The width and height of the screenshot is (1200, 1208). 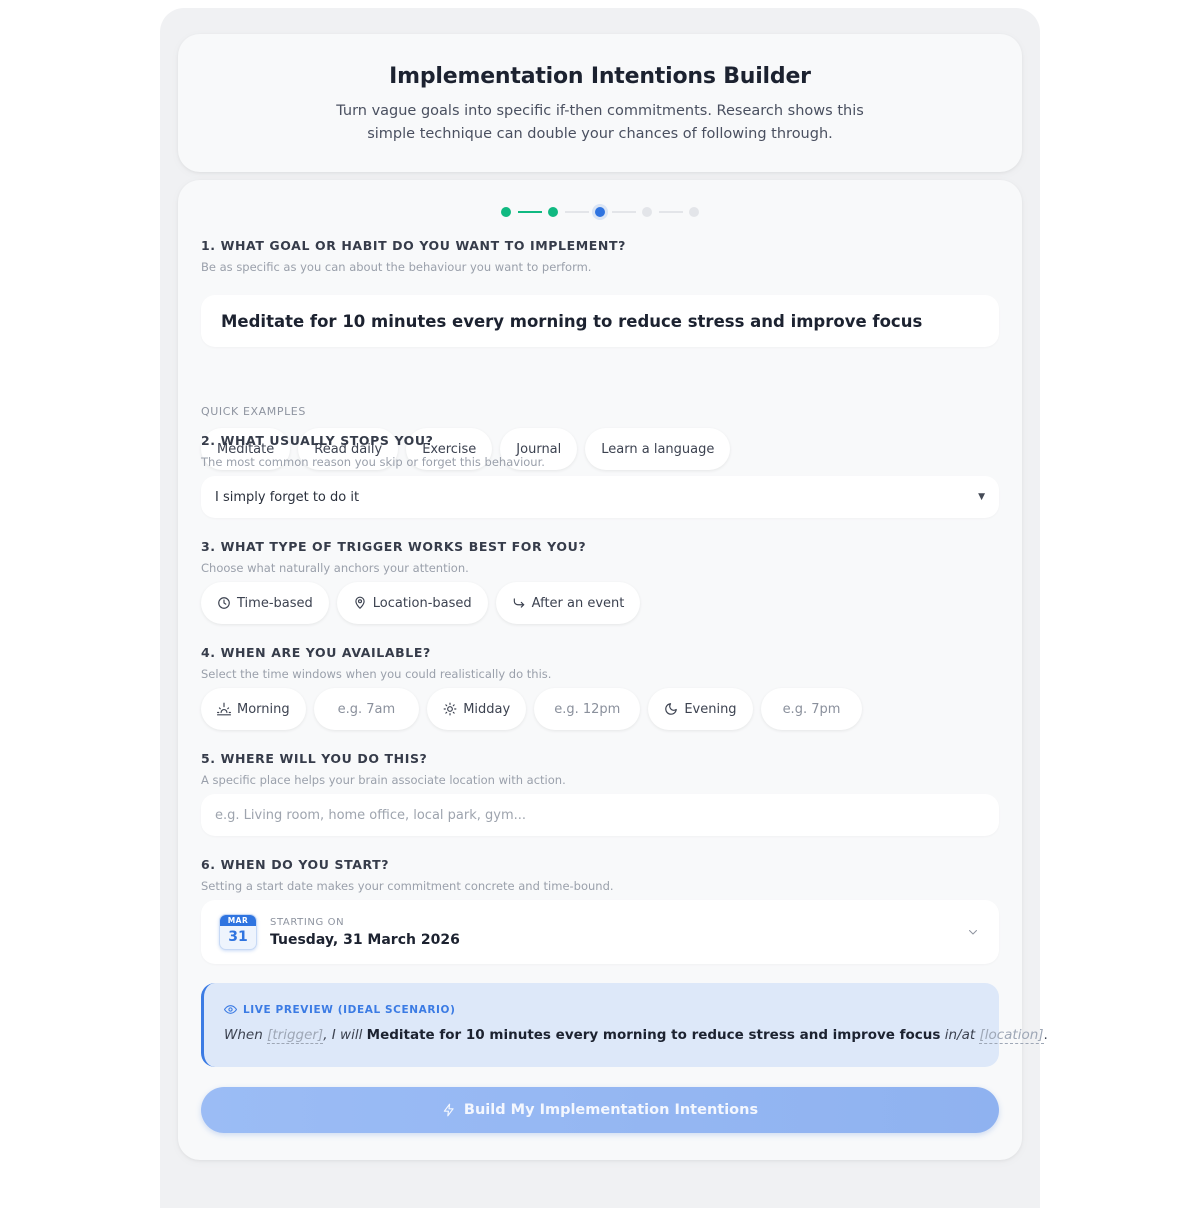 What do you see at coordinates (295, 1035) in the screenshot?
I see `trigger-placeholder: [trigger]` at bounding box center [295, 1035].